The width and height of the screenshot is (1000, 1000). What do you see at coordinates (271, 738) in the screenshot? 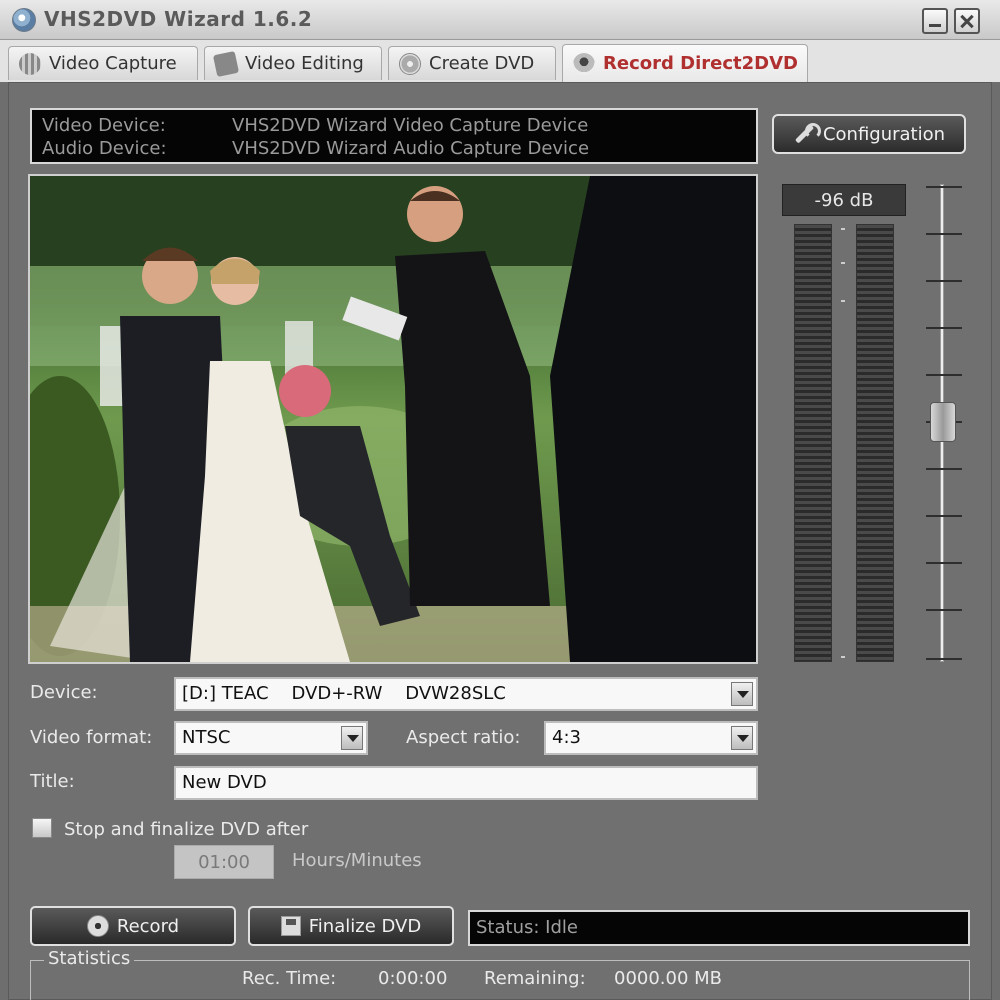
I see `video-format-select: NTSC` at bounding box center [271, 738].